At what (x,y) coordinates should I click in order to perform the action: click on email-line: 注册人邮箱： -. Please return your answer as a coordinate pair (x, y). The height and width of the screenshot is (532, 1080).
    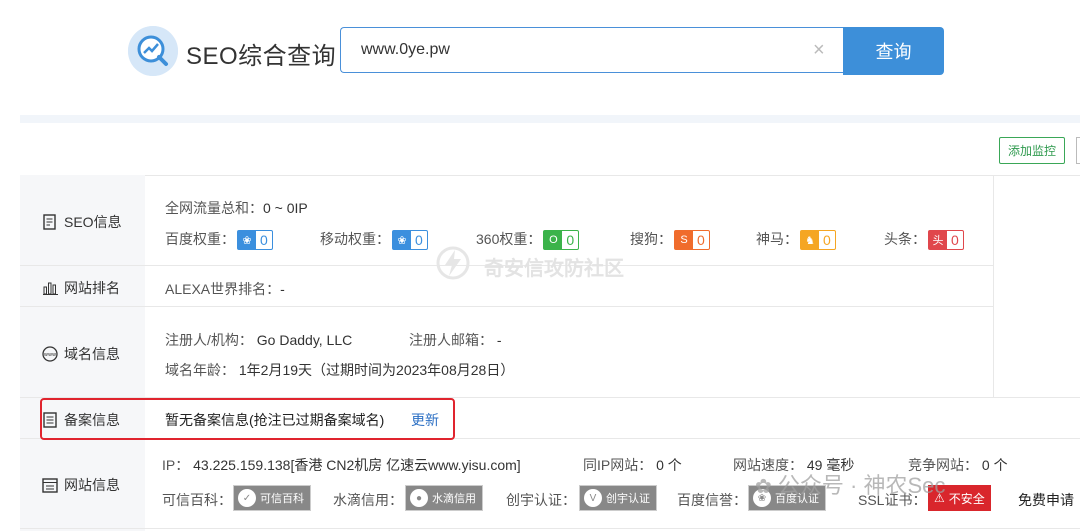
    Looking at the image, I should click on (455, 340).